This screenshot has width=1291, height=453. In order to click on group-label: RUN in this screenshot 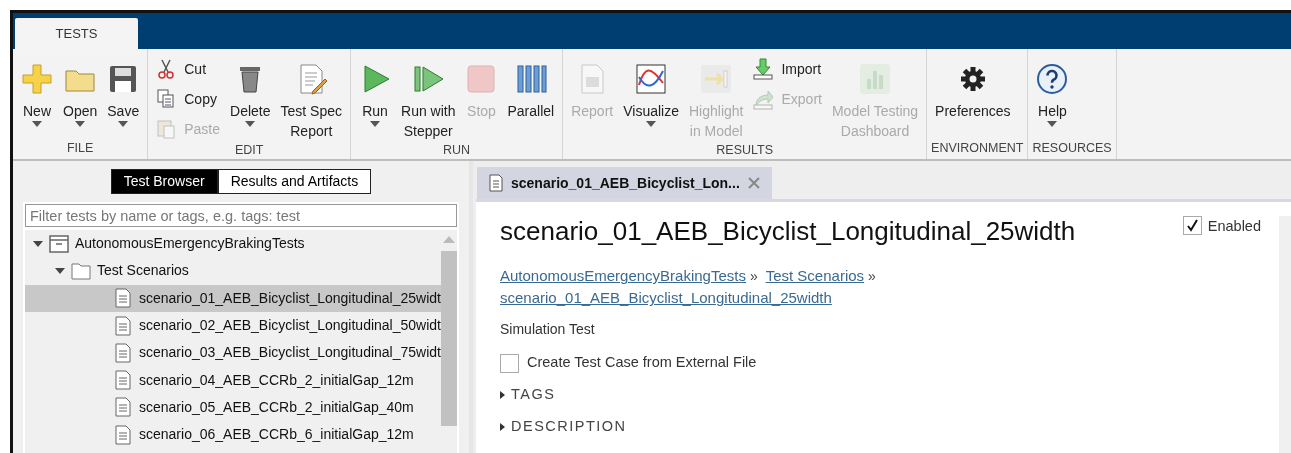, I will do `click(457, 150)`.